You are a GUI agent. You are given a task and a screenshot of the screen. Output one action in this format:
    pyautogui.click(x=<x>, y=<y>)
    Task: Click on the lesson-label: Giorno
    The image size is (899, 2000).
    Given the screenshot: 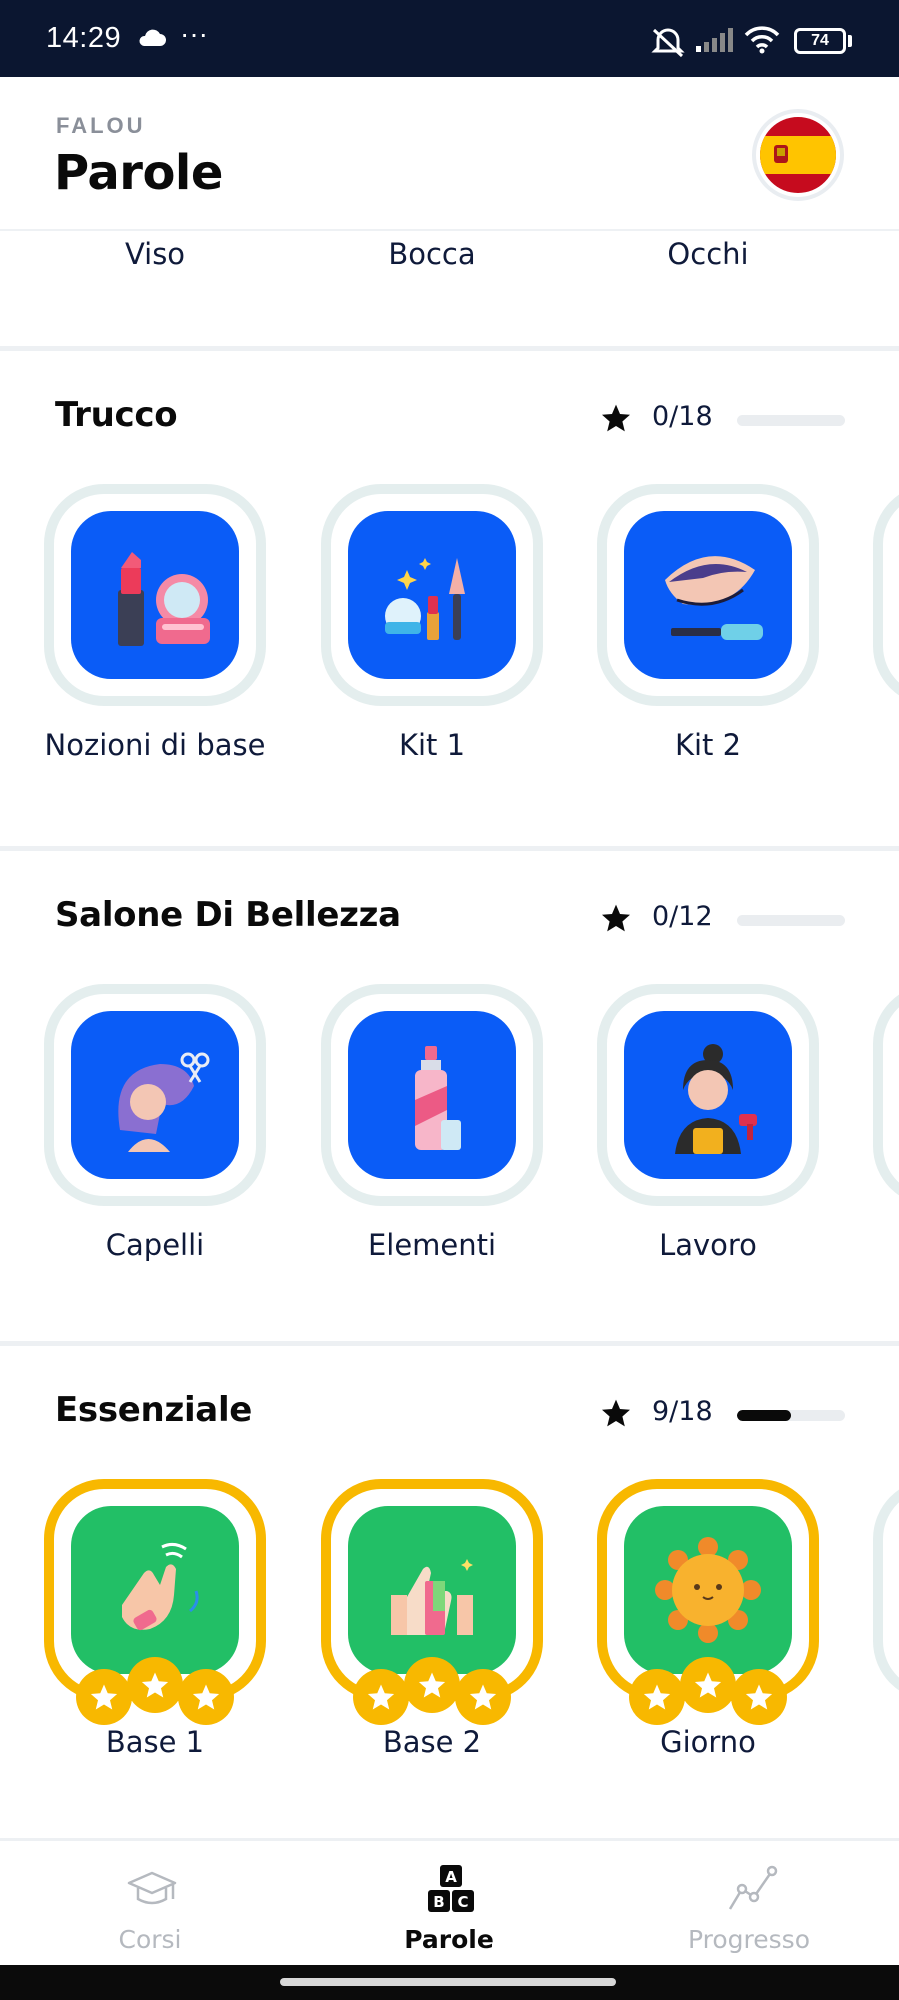 What is the action you would take?
    pyautogui.click(x=708, y=1742)
    